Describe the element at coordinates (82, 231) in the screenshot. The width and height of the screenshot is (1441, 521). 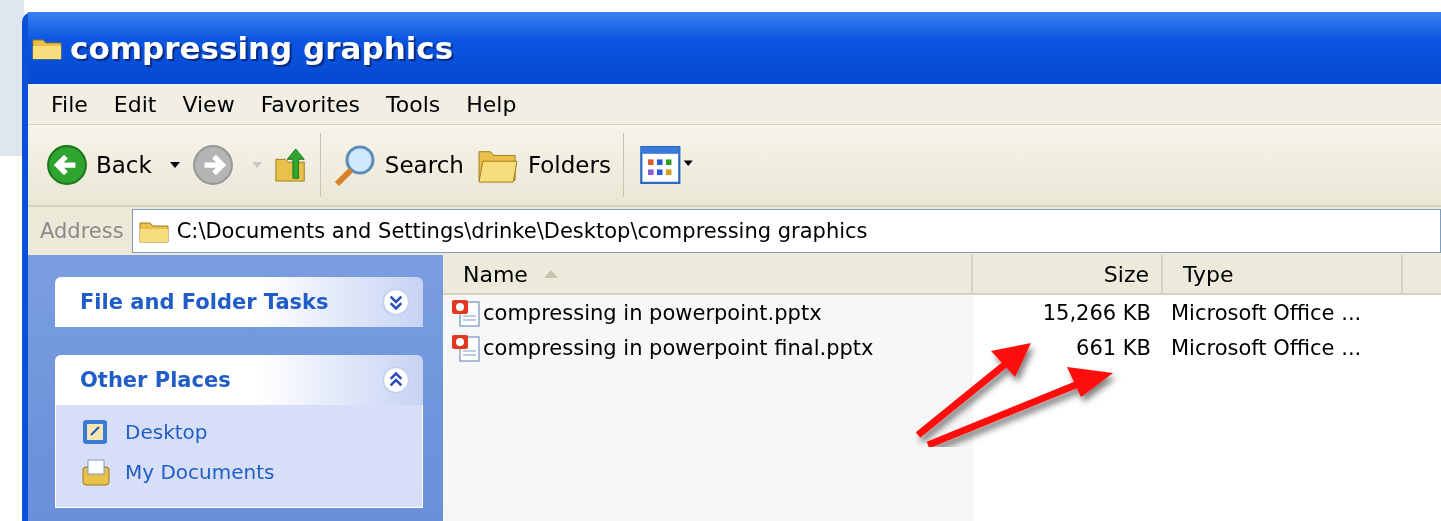
I see `address-label: Address` at that location.